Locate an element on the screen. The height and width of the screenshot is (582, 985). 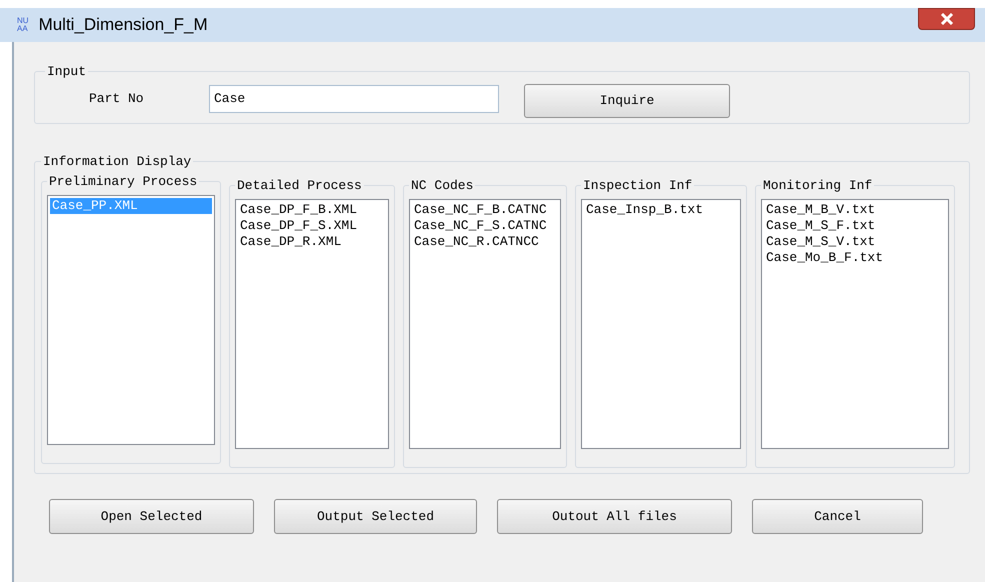
inquire-button: Inquire is located at coordinates (627, 101).